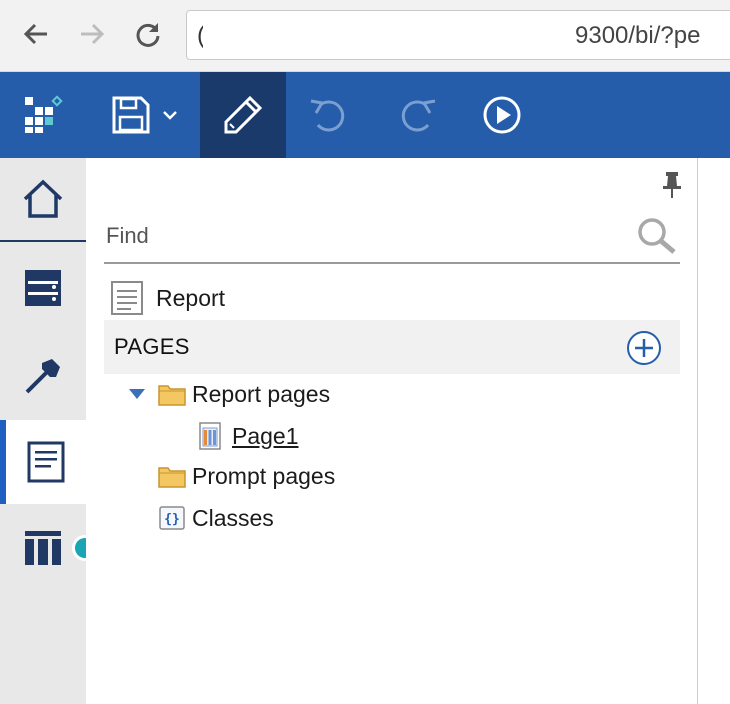 The image size is (730, 704). What do you see at coordinates (672, 185) in the screenshot?
I see `pin-icon` at bounding box center [672, 185].